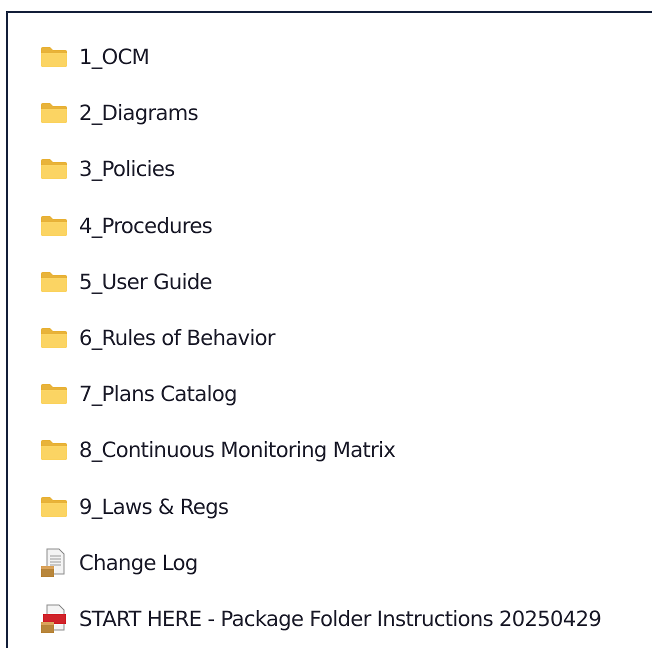  I want to click on file-name: START HERE - Package Folder Instructions 20250429, so click(340, 618).